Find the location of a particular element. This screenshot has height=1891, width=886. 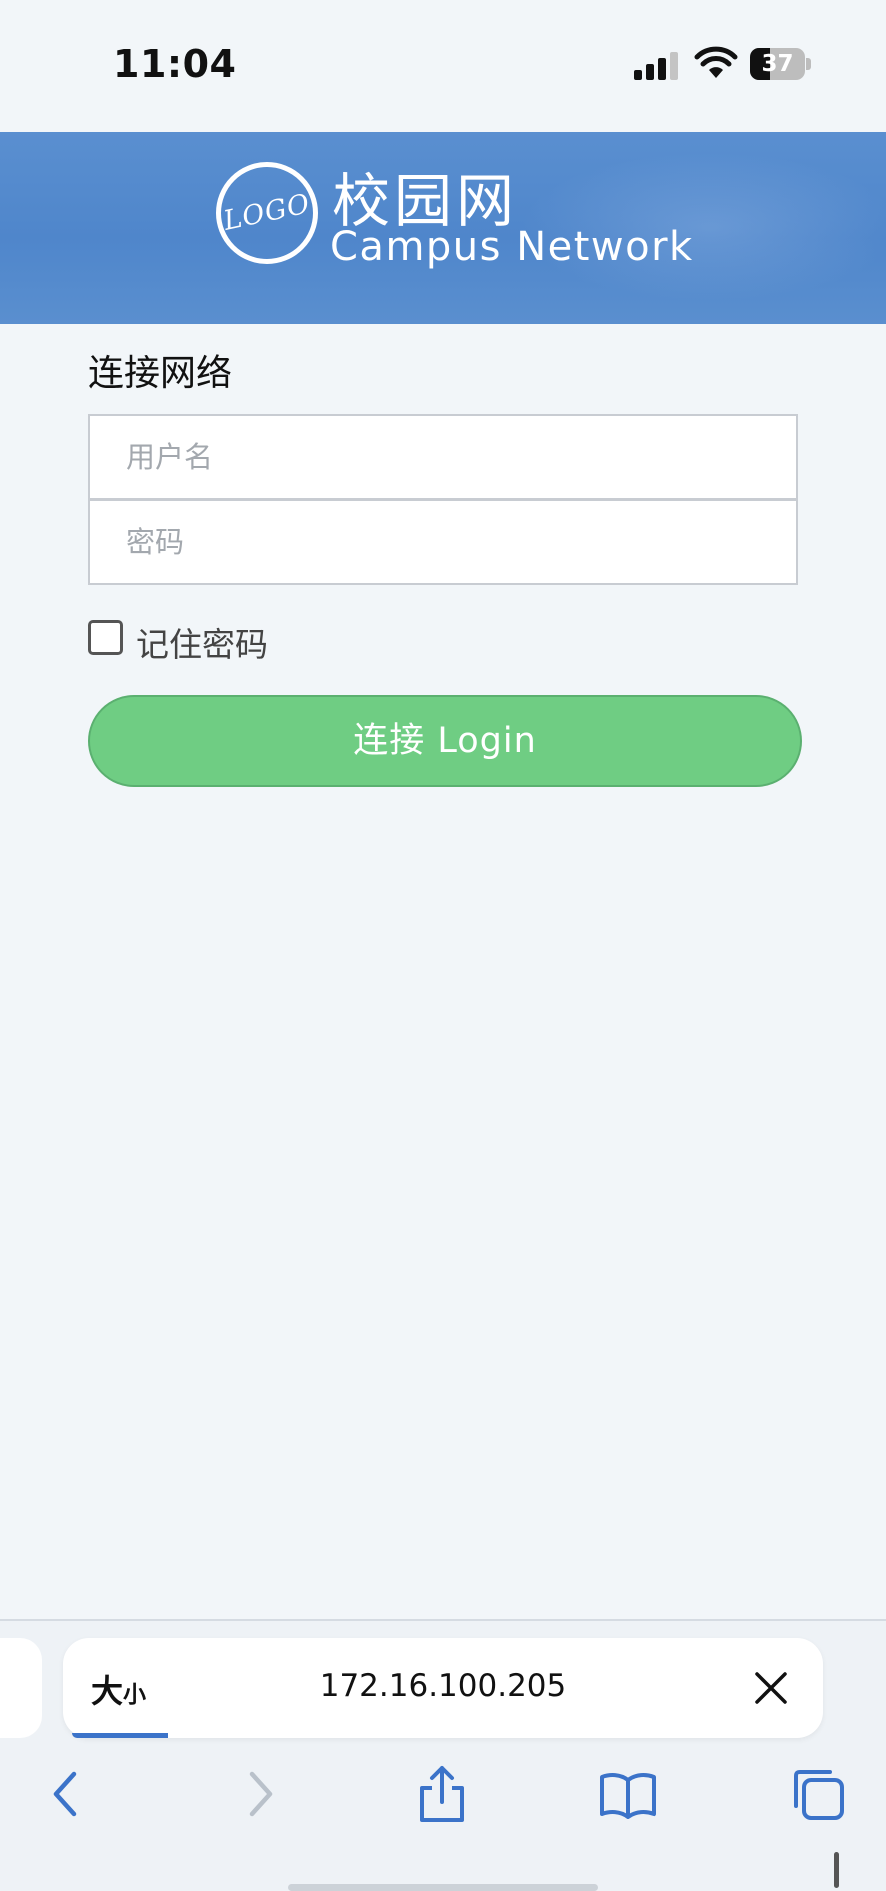

url-text: 172.16.100.205 is located at coordinates (443, 1686).